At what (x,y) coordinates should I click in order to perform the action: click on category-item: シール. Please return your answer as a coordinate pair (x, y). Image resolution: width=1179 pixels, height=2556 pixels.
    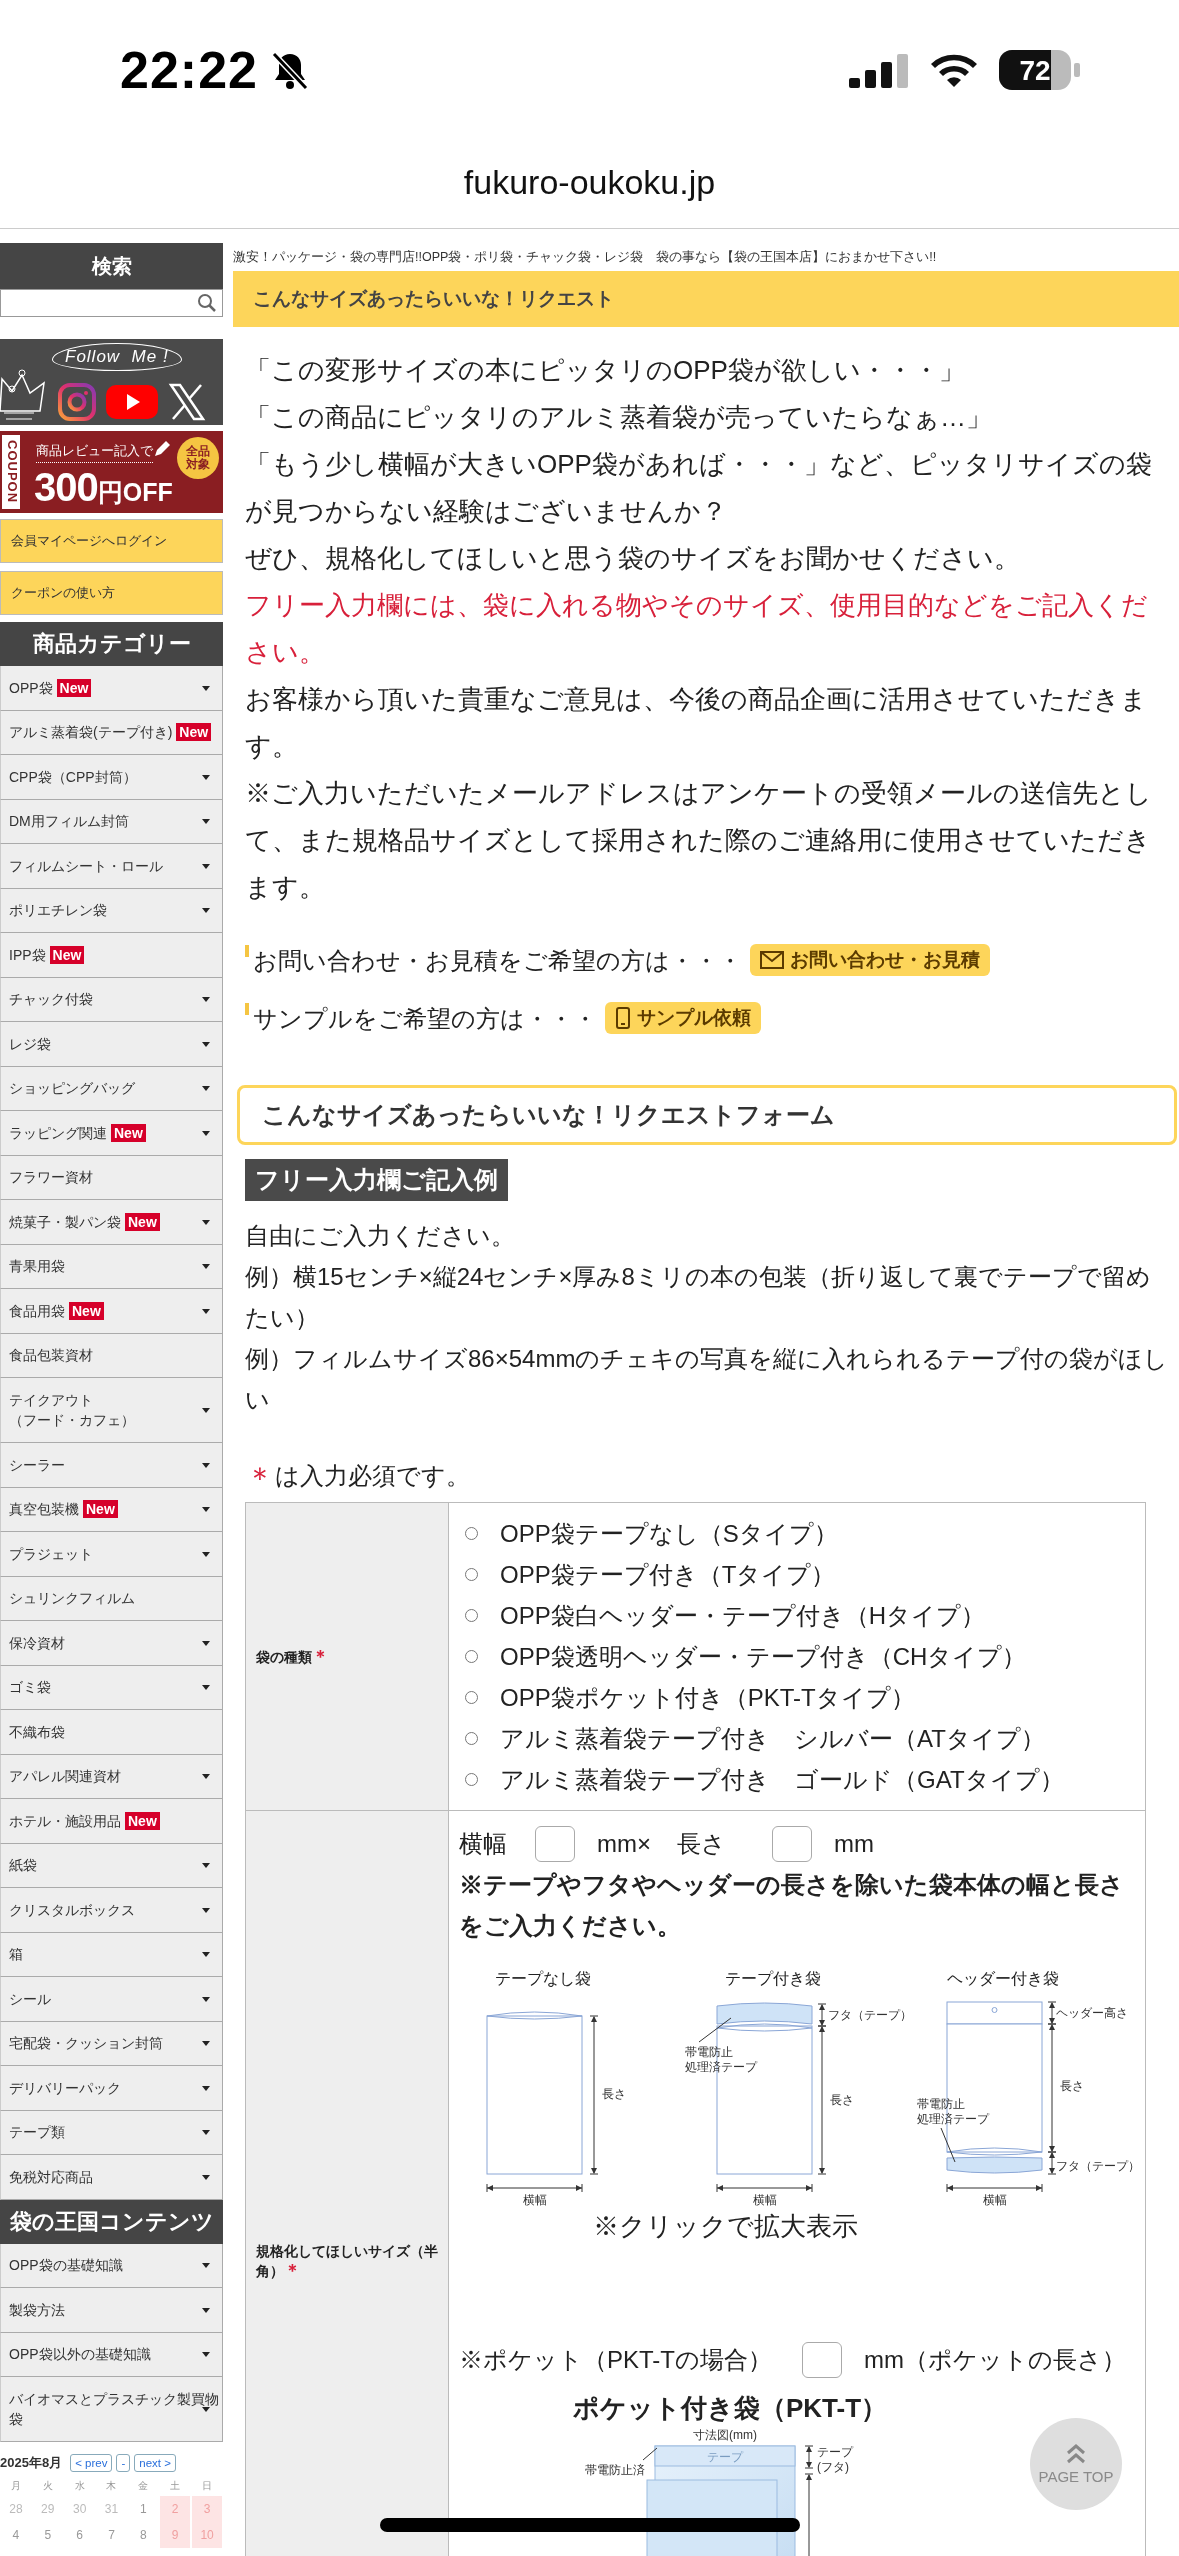
    Looking at the image, I should click on (111, 1999).